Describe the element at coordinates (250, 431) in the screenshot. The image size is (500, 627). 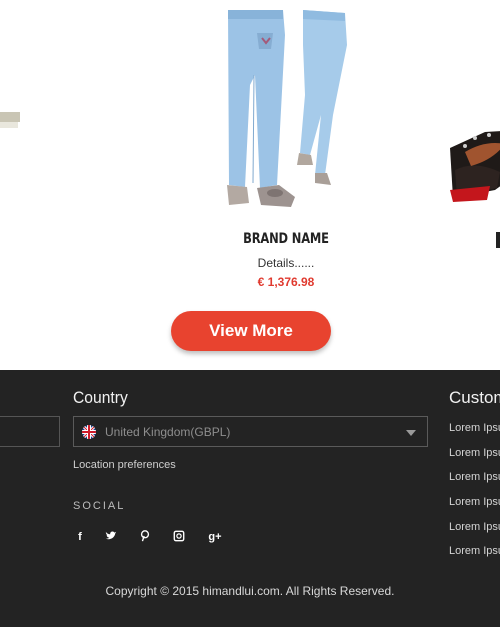
I see `country-select: United Kingdom(GBPL)` at that location.